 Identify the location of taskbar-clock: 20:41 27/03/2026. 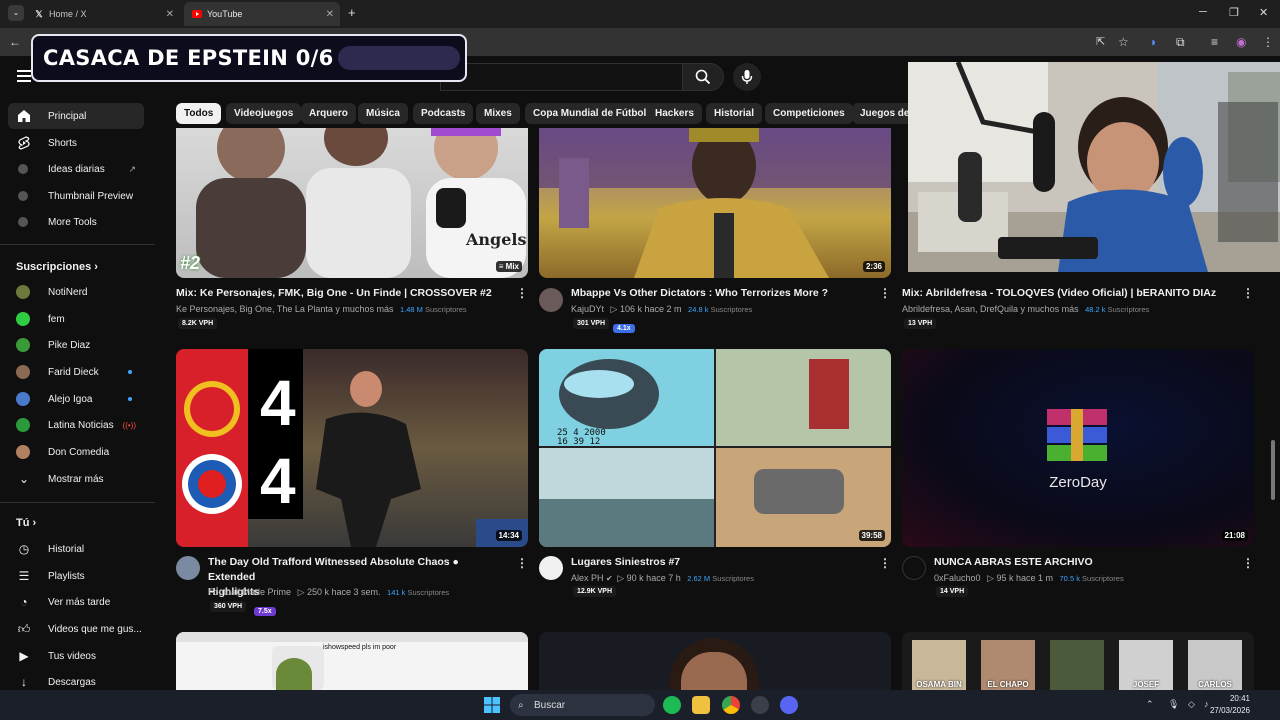
(1230, 705).